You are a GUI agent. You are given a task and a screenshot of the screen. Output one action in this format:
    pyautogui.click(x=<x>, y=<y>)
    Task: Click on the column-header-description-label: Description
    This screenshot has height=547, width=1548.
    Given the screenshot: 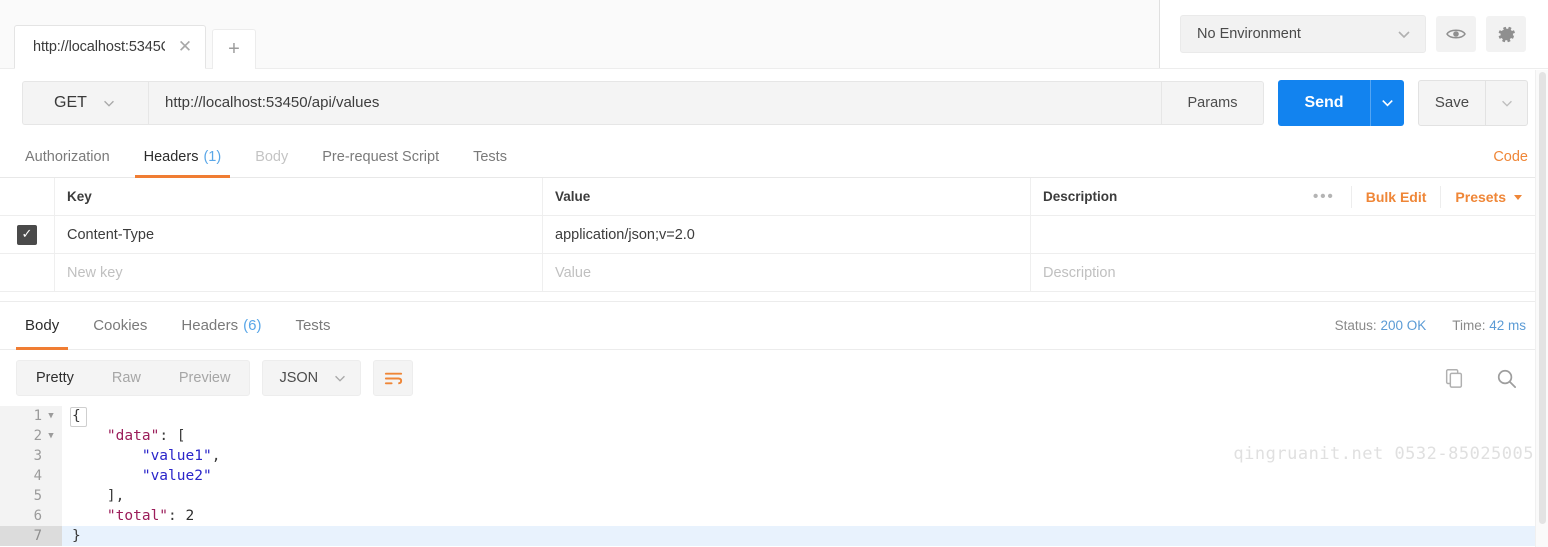 What is the action you would take?
    pyautogui.click(x=1080, y=196)
    